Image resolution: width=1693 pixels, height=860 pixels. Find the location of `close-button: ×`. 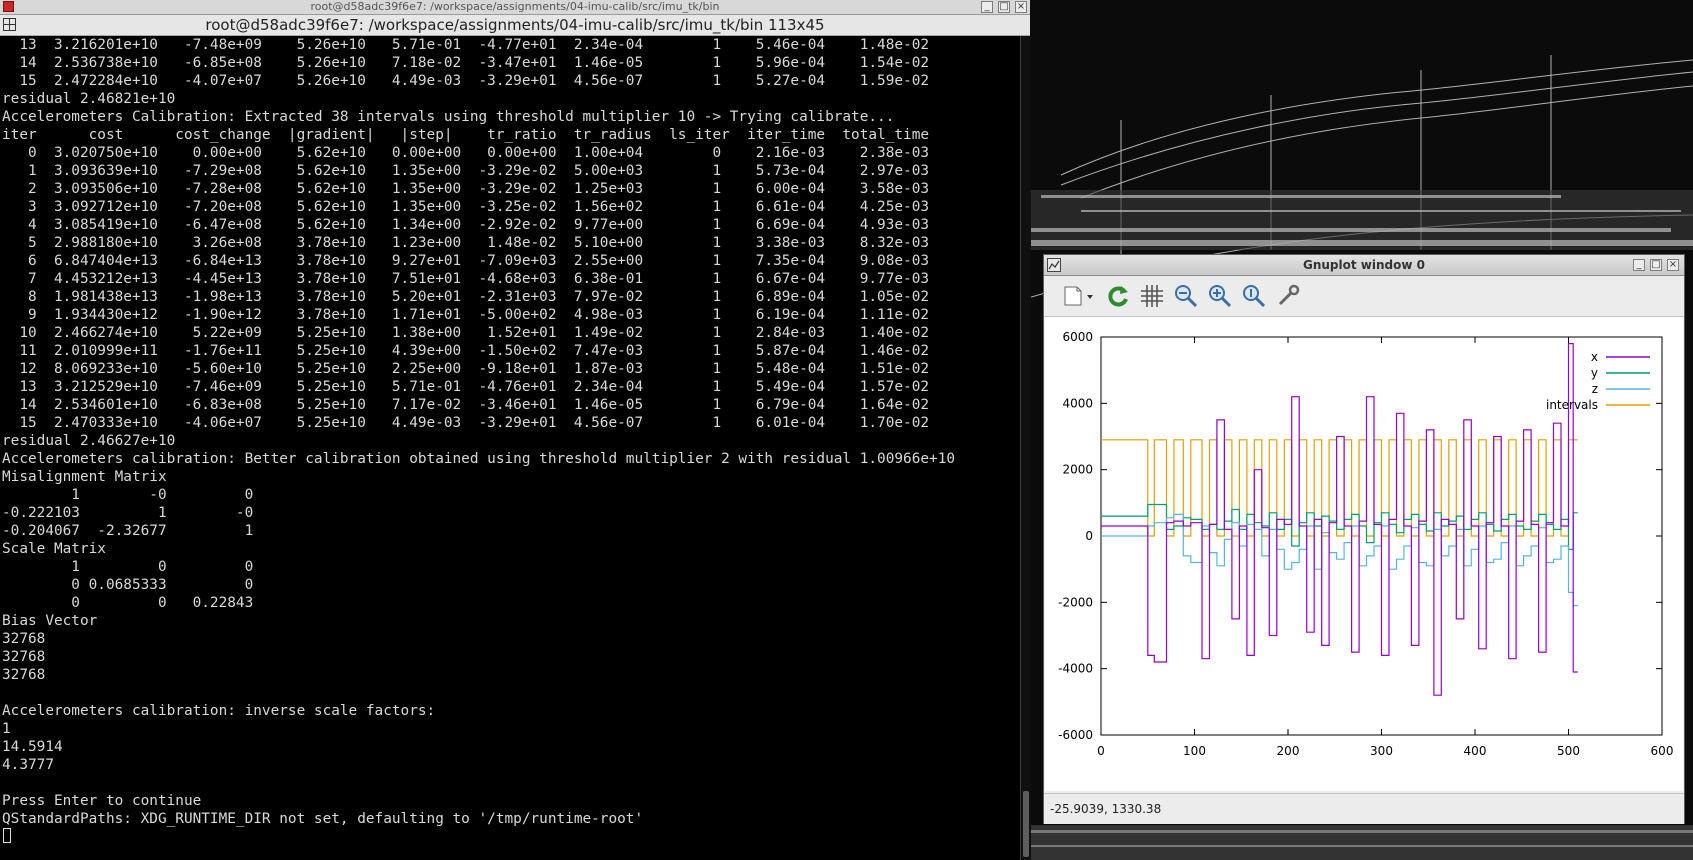

close-button: × is located at coordinates (1021, 7).